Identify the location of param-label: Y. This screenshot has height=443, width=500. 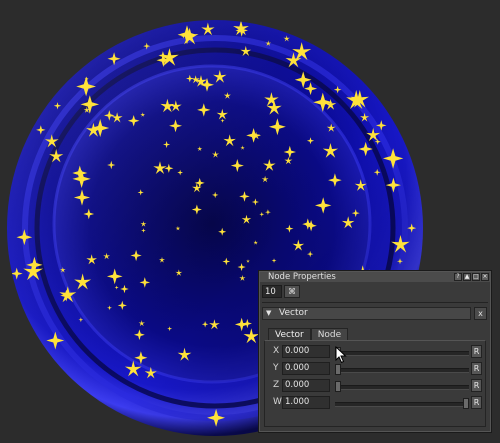
(276, 368).